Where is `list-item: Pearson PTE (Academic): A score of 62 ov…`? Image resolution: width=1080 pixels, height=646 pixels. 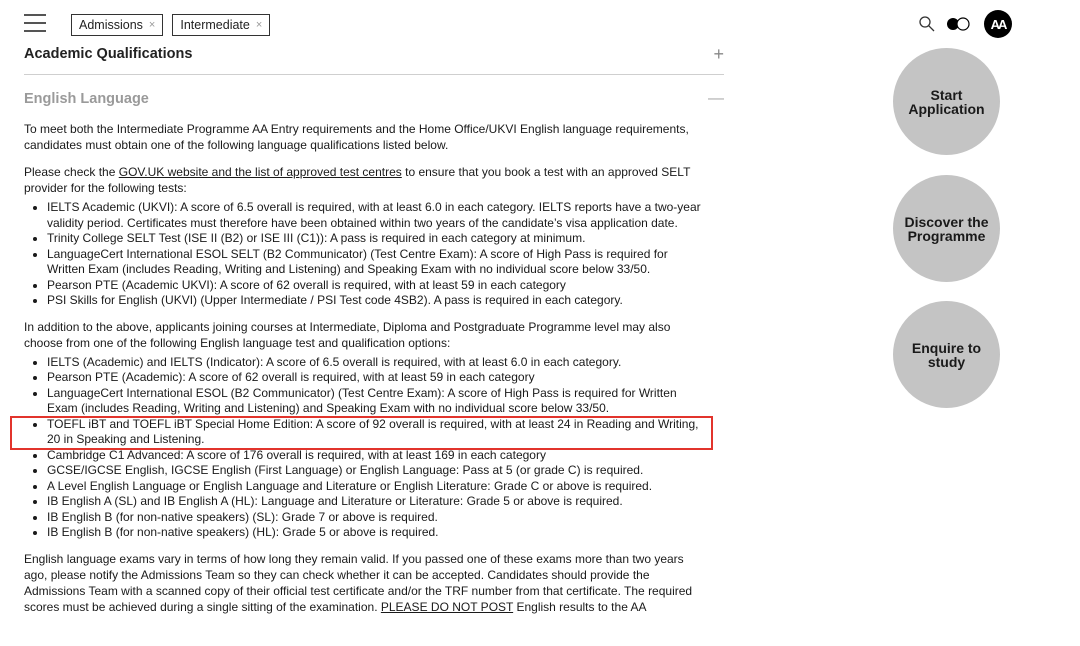 list-item: Pearson PTE (Academic): A score of 62 ov… is located at coordinates (374, 378).